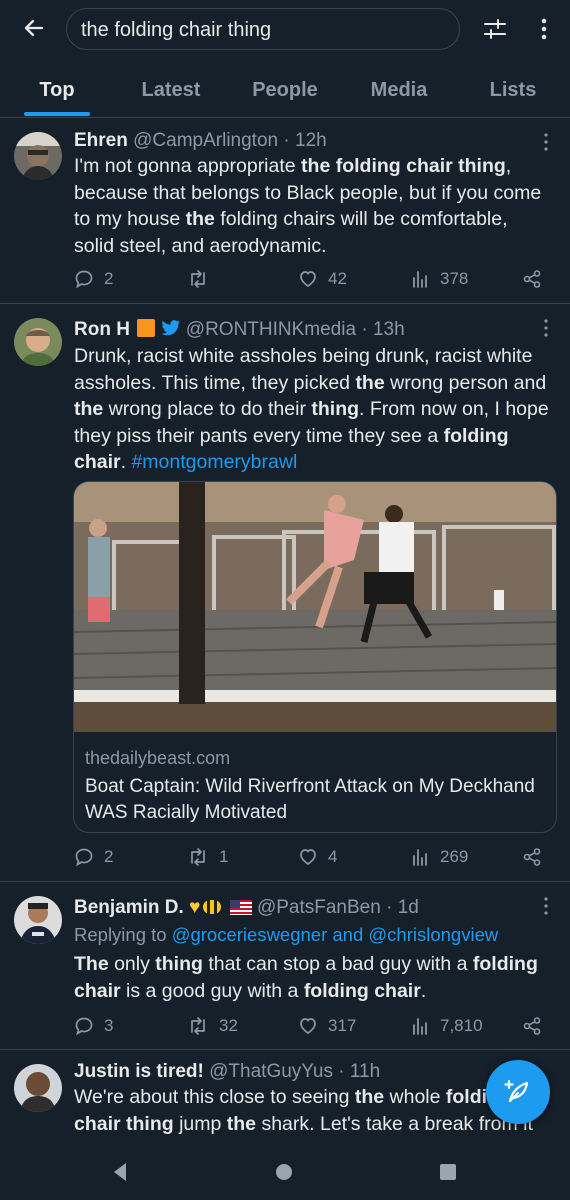 The image size is (570, 1200). What do you see at coordinates (57, 114) in the screenshot?
I see `active-tab-indicator` at bounding box center [57, 114].